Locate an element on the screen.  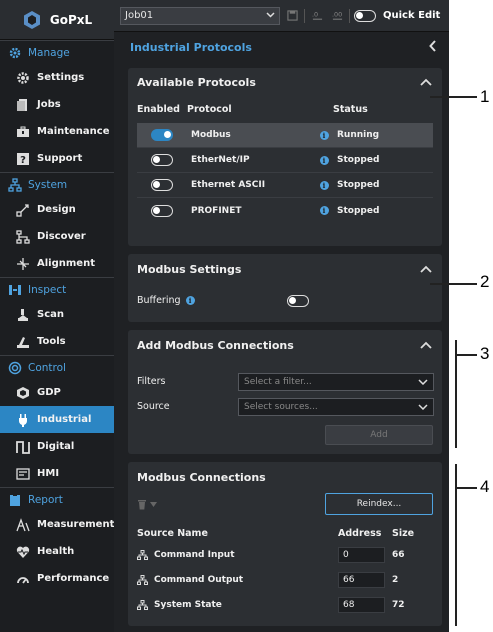
section-system: System is located at coordinates (57, 184).